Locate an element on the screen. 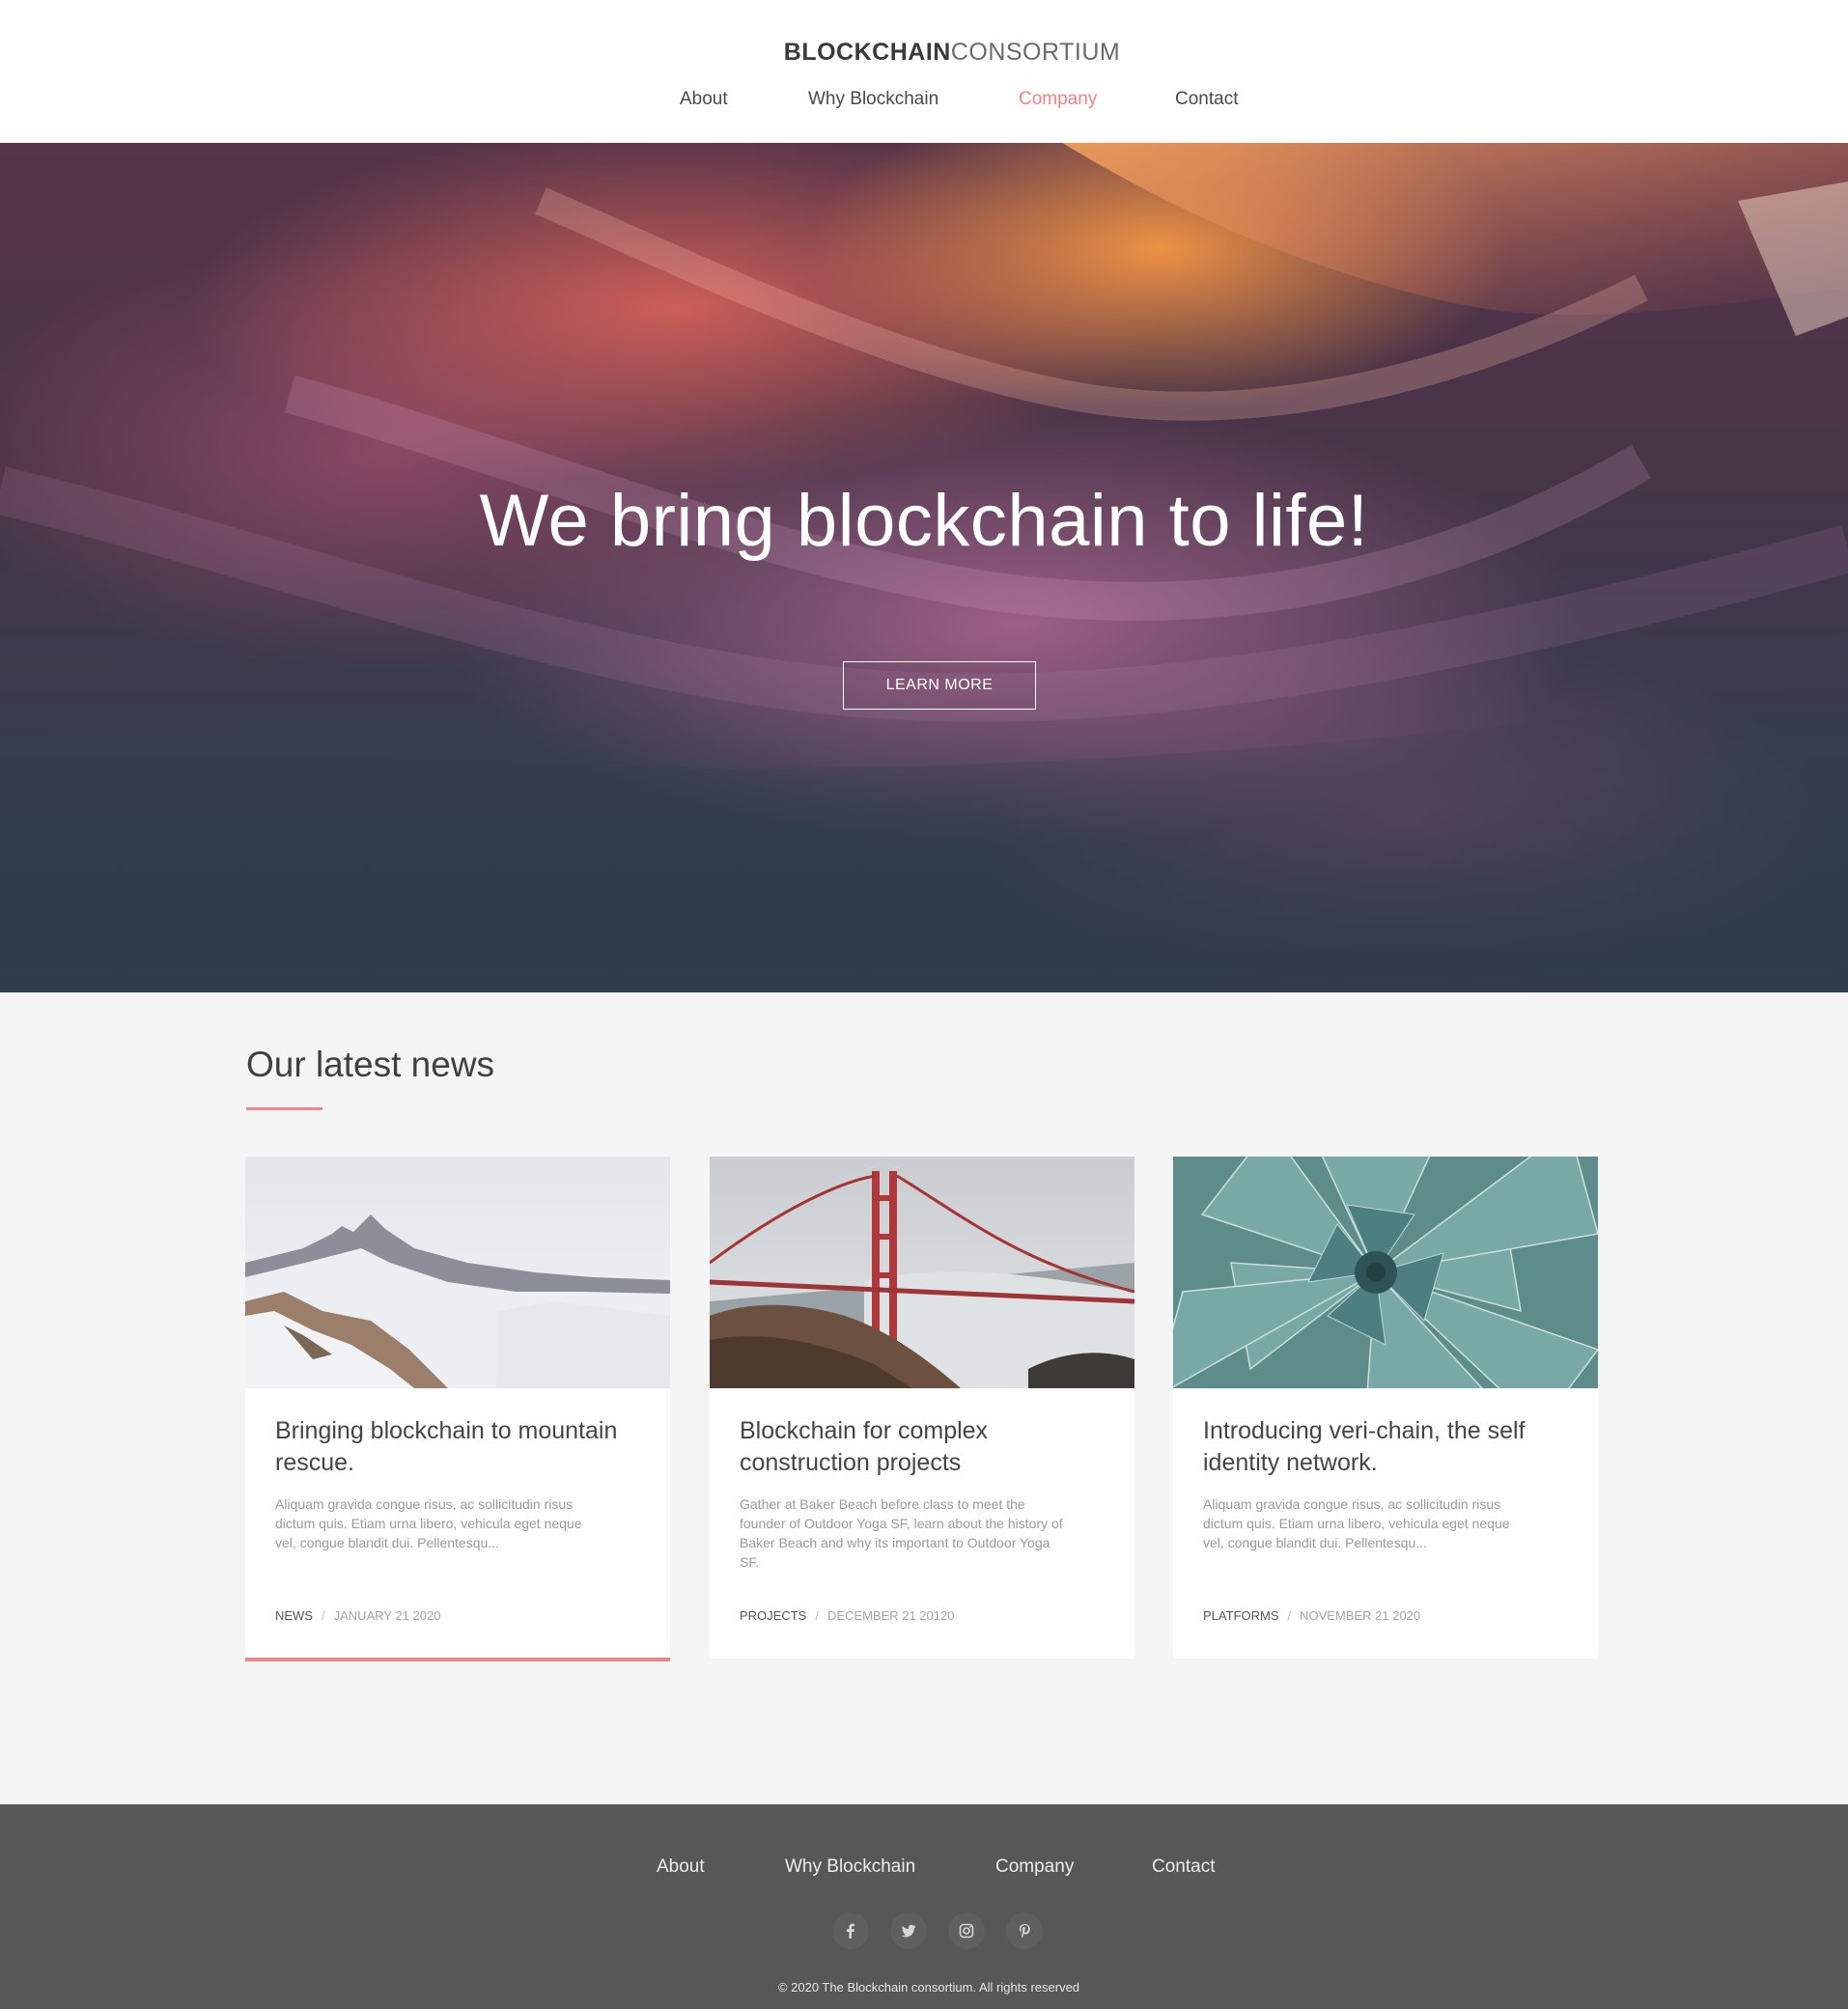 This screenshot has width=1848, height=2009. card-active-accent-bar is located at coordinates (458, 1659).